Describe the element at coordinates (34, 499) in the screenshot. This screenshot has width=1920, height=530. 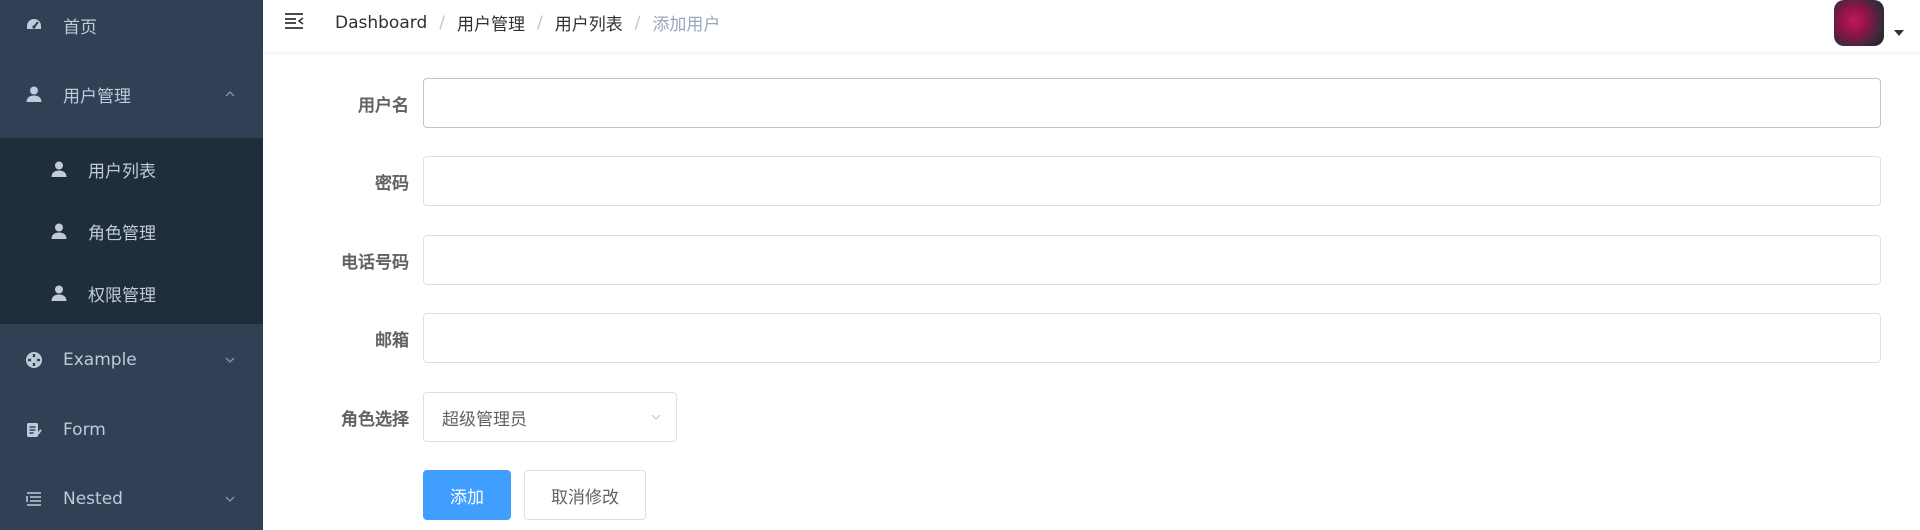
I see `nested-icon` at that location.